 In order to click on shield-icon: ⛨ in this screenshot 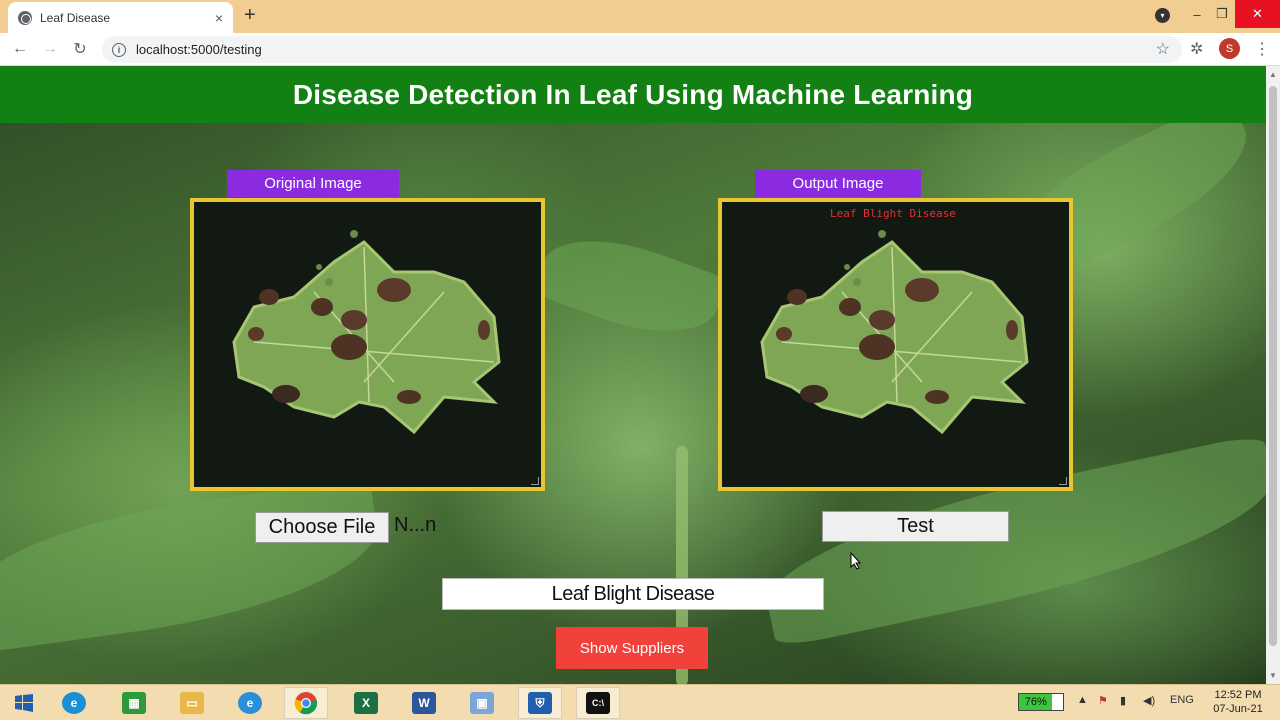, I will do `click(540, 703)`.